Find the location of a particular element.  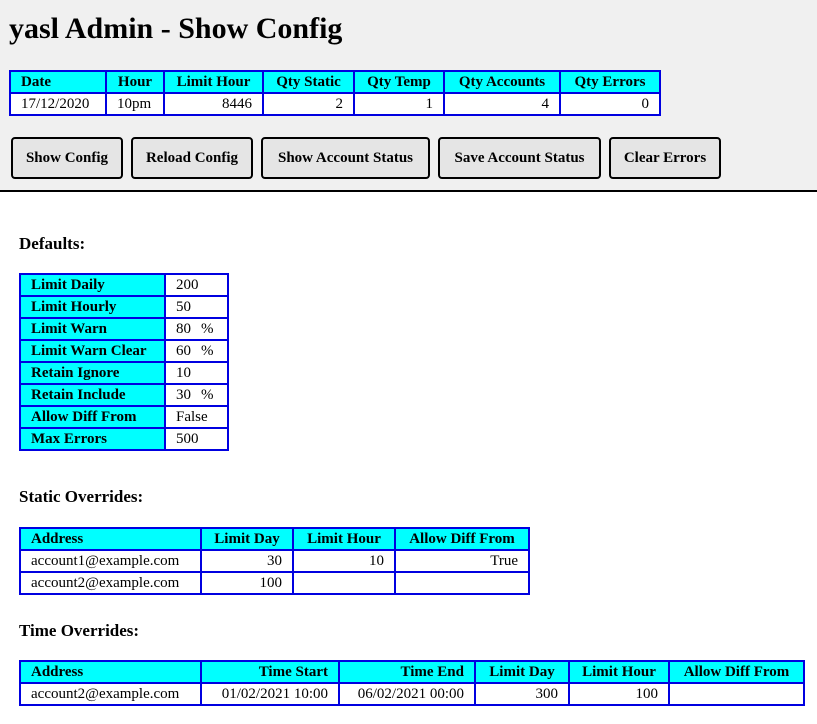

static-col-limit-day: Limit Day is located at coordinates (247, 539).